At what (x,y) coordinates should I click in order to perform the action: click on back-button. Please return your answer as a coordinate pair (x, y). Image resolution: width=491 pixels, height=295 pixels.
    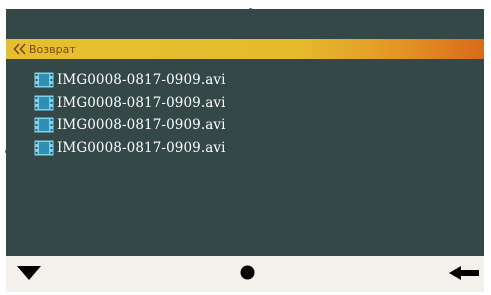
    Looking at the image, I should click on (464, 274).